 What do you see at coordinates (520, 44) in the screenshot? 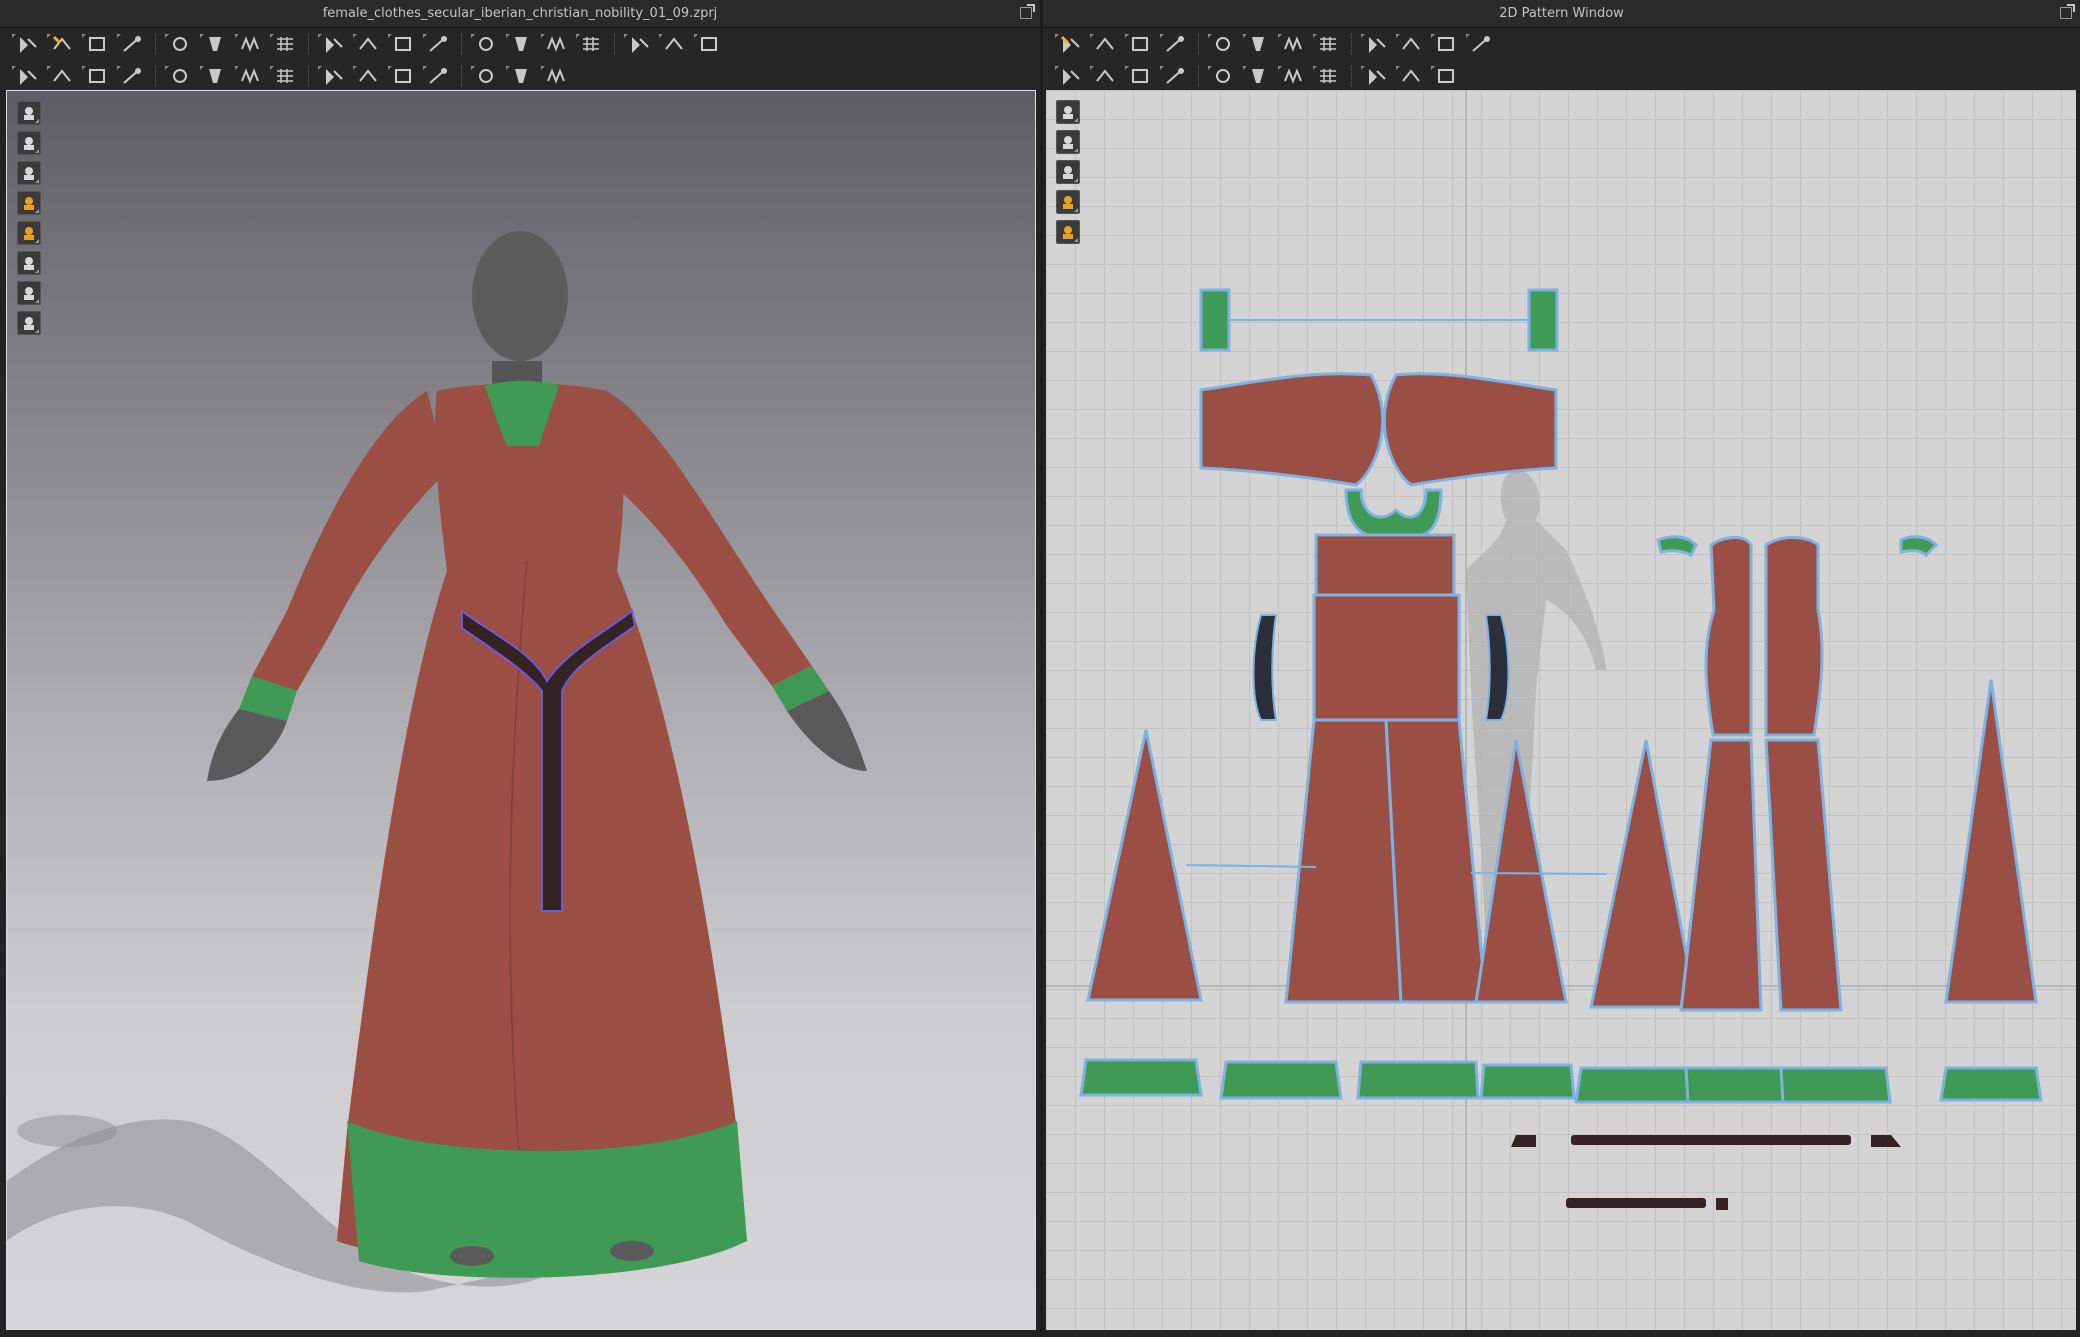
I see `avatar-icon` at bounding box center [520, 44].